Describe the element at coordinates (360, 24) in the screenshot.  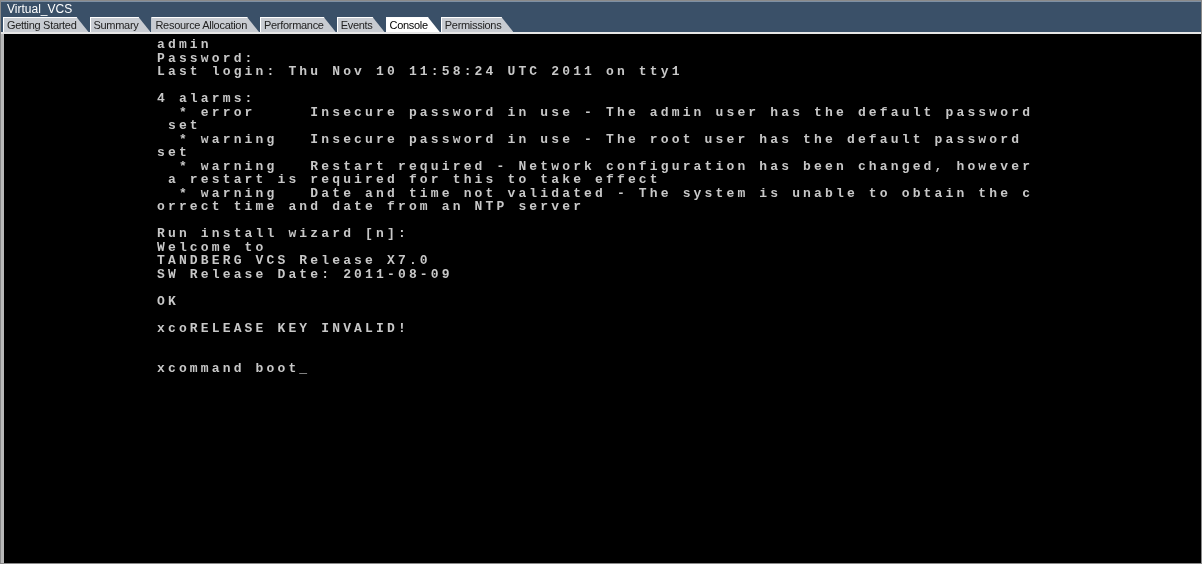
I see `tab: Events` at that location.